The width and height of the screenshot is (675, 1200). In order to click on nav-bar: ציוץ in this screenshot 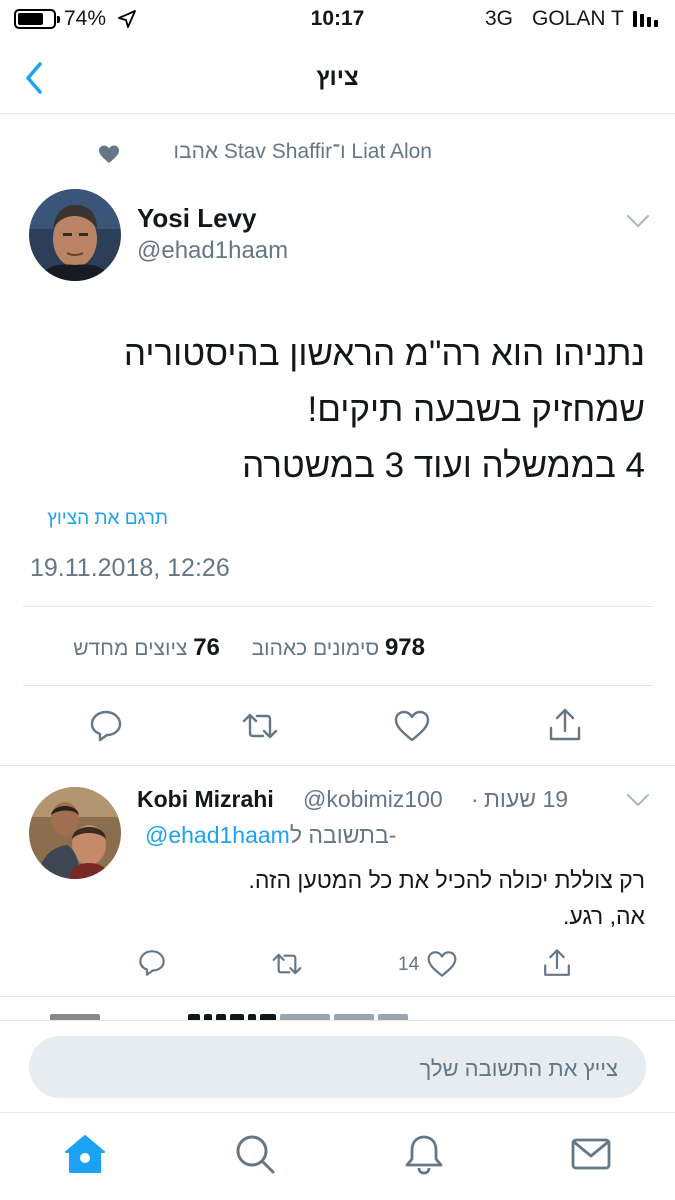, I will do `click(337, 81)`.